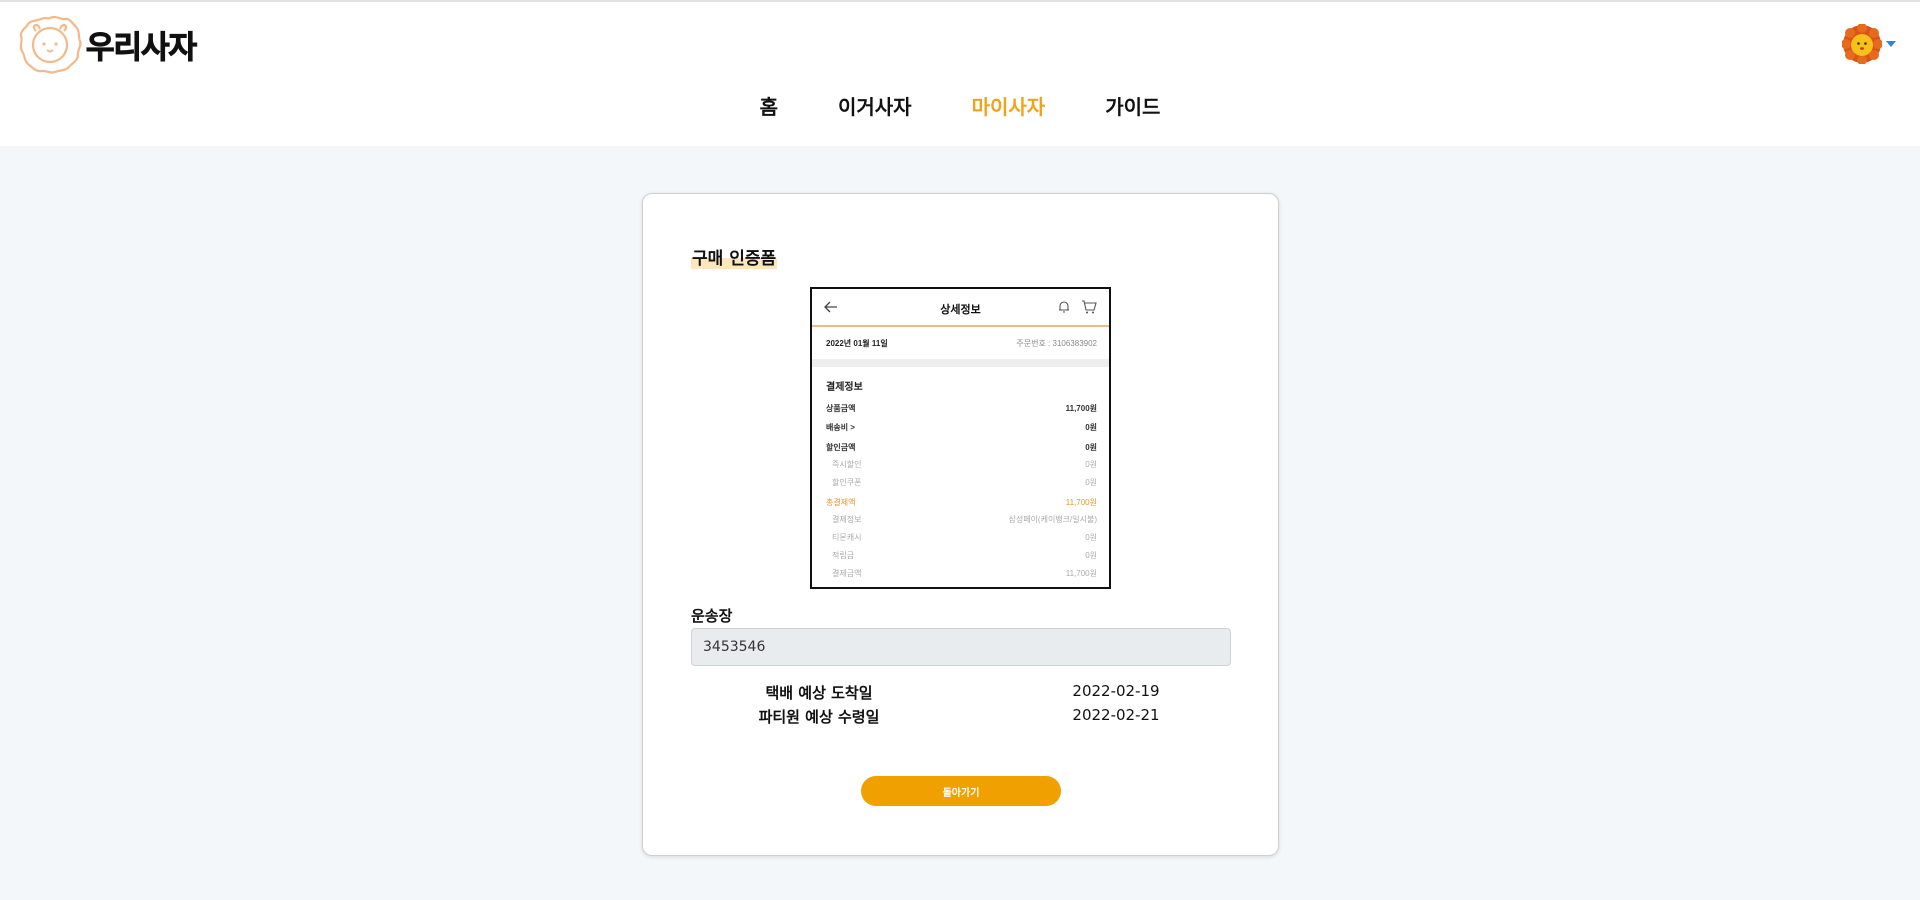  Describe the element at coordinates (847, 537) in the screenshot. I see `receipt-row-key: 티몬캐시` at that location.